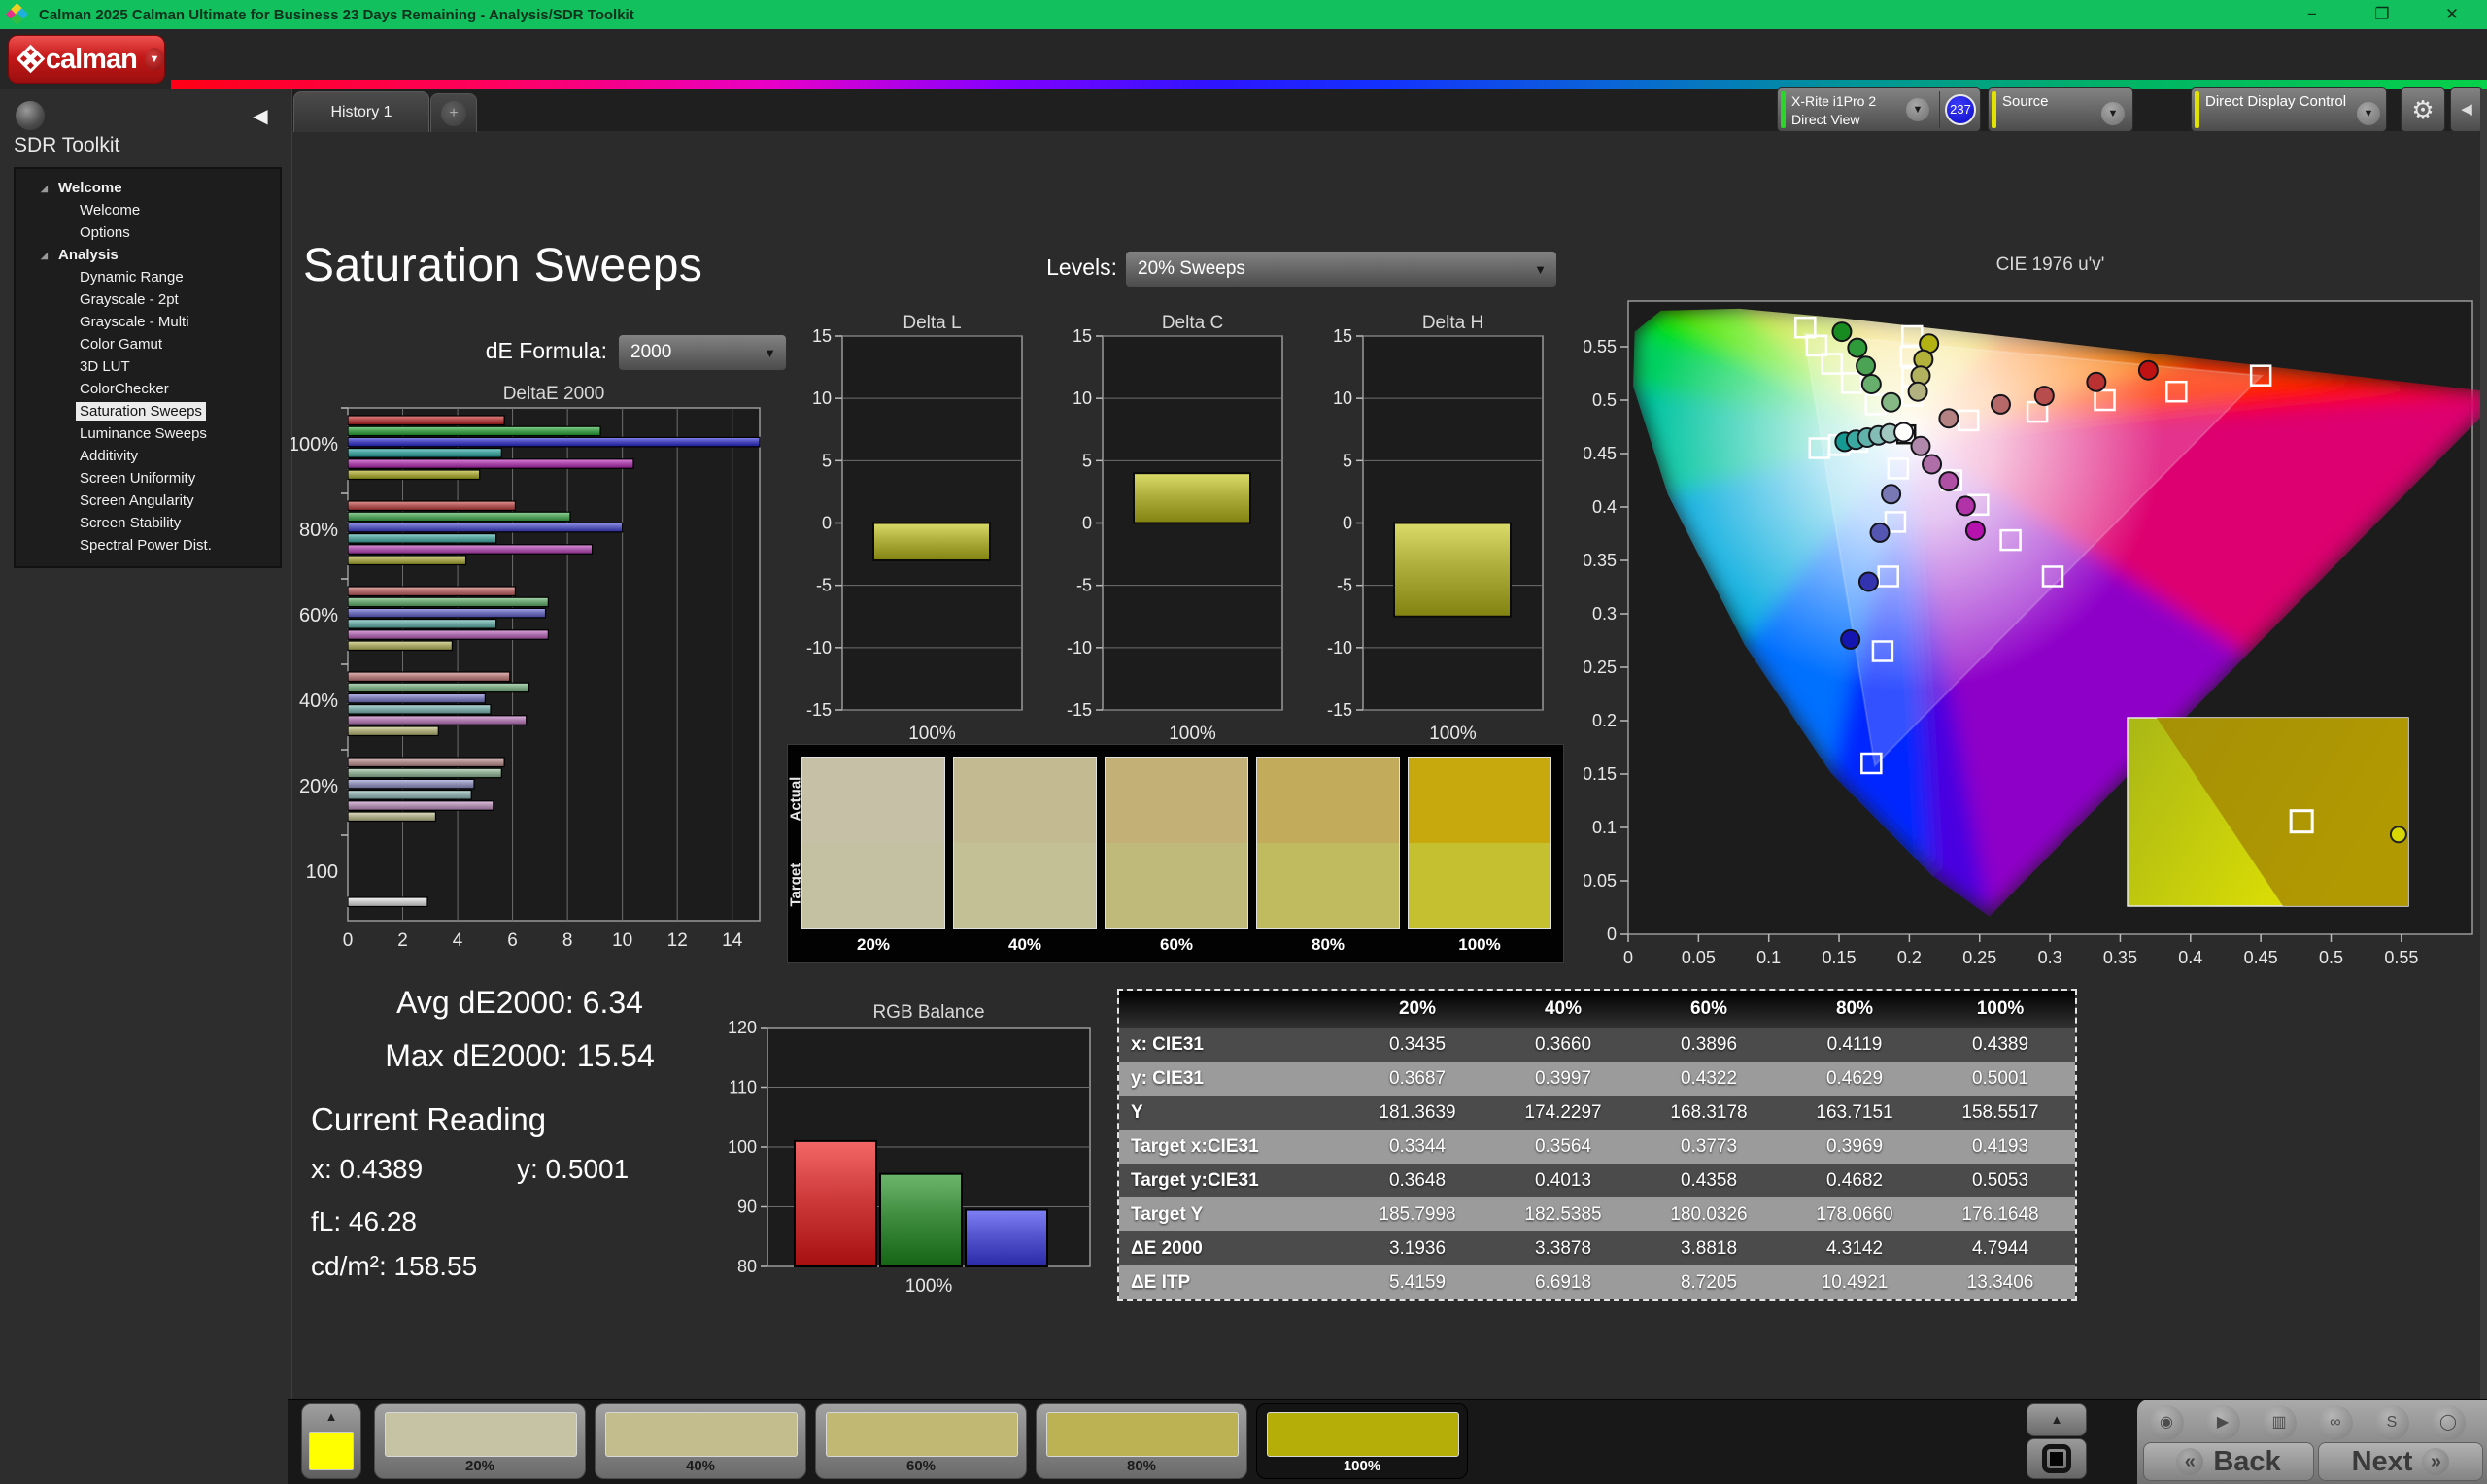 This screenshot has width=2487, height=1484. What do you see at coordinates (928, 1012) in the screenshot?
I see `svg-text: RGB Balance` at bounding box center [928, 1012].